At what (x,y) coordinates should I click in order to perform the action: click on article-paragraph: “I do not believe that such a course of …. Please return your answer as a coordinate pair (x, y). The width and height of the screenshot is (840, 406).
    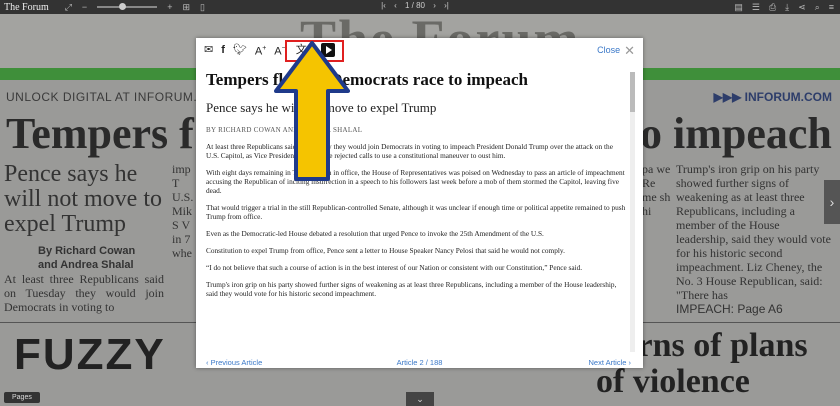
    Looking at the image, I should click on (394, 267).